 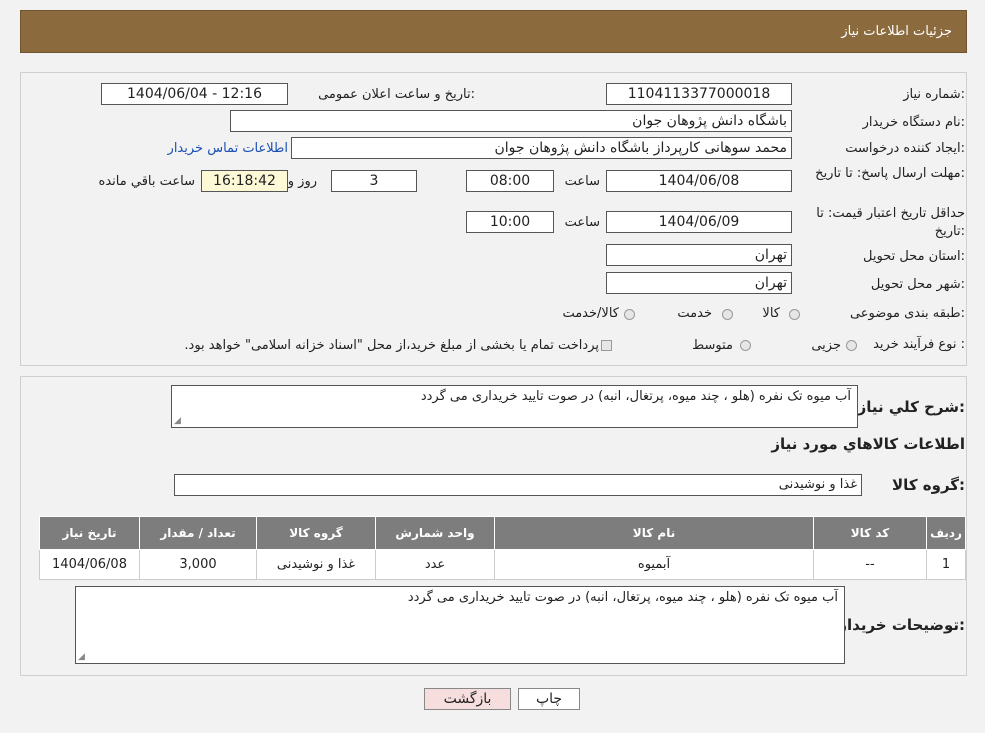 I want to click on cell-quantity: 3,000, so click(x=198, y=564).